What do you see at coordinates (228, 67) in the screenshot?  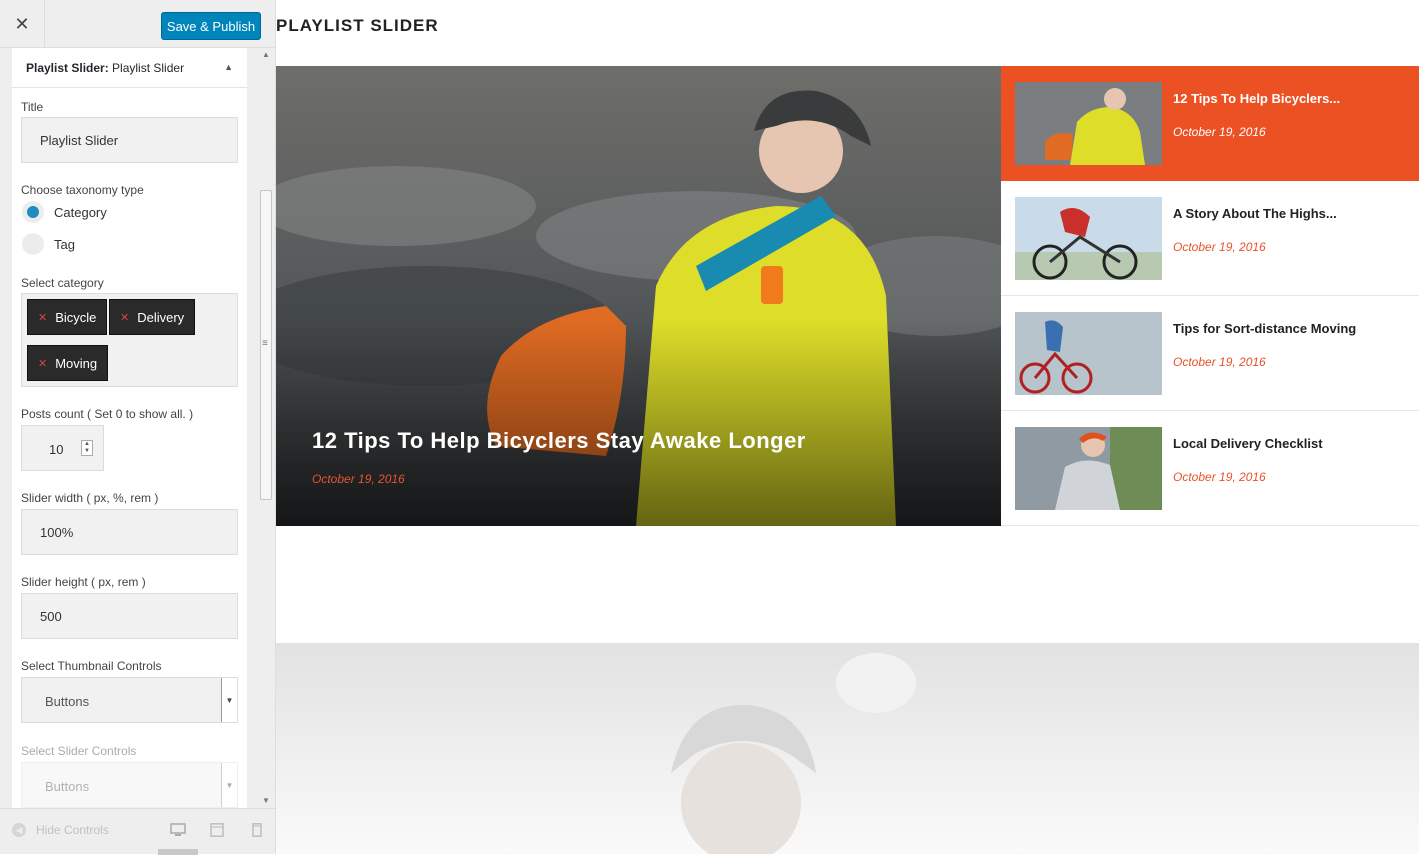 I see `collapse-arrow-icon: ▲` at bounding box center [228, 67].